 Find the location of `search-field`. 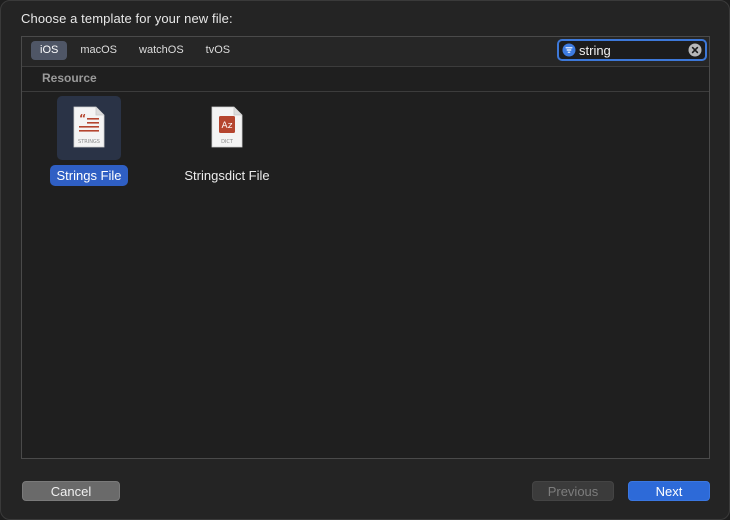

search-field is located at coordinates (632, 50).